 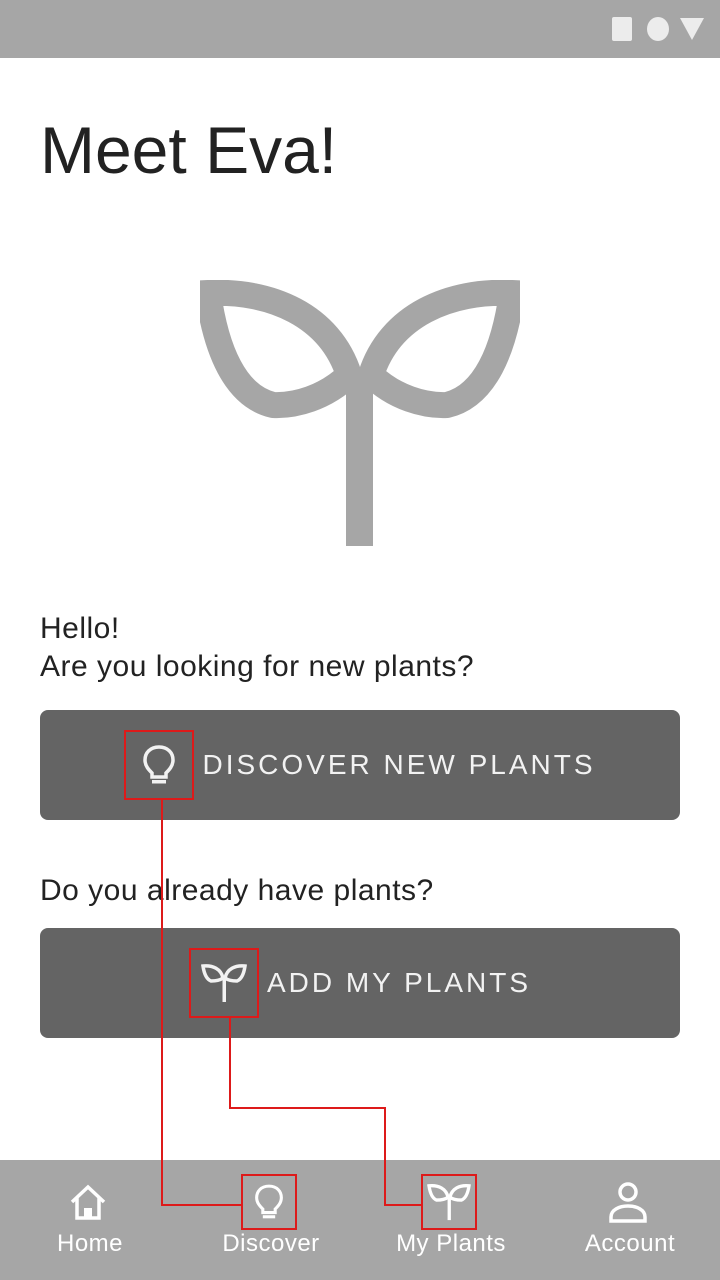 I want to click on status-circle-icon, so click(x=658, y=29).